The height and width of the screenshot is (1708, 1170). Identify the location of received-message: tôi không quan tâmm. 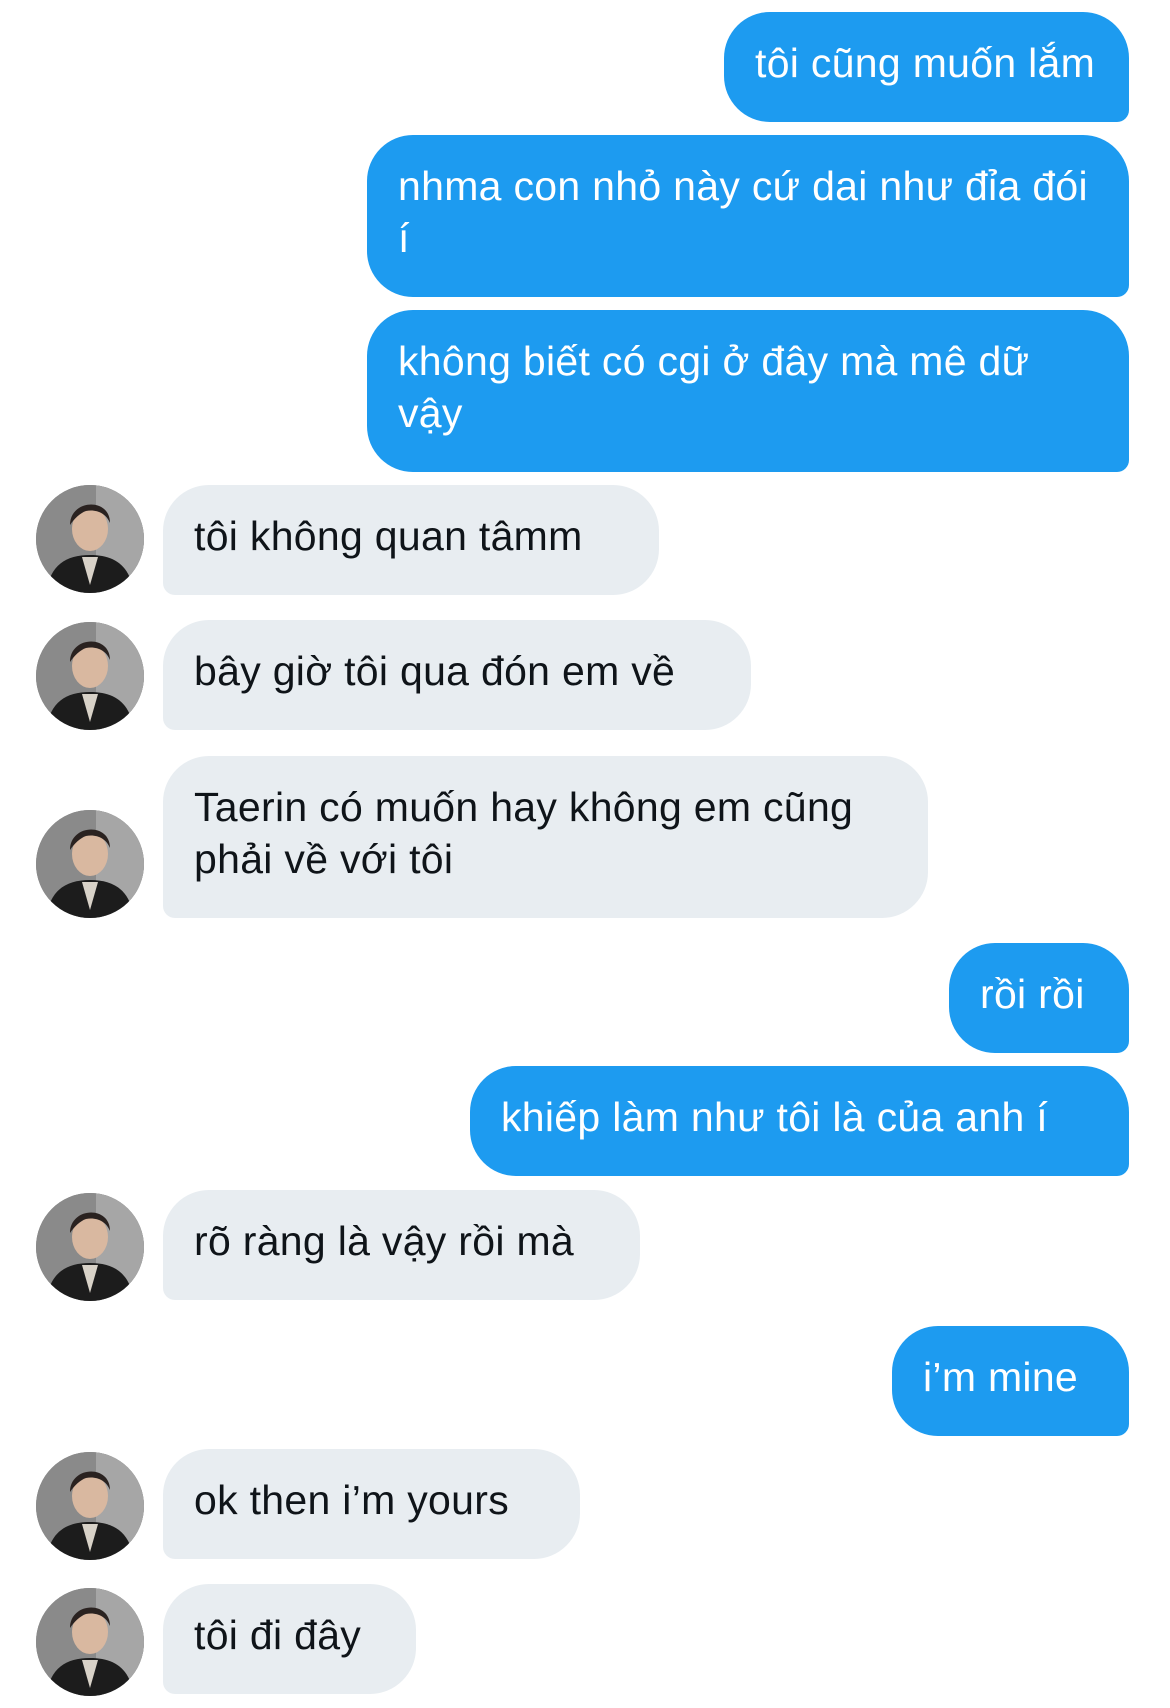
(411, 540).